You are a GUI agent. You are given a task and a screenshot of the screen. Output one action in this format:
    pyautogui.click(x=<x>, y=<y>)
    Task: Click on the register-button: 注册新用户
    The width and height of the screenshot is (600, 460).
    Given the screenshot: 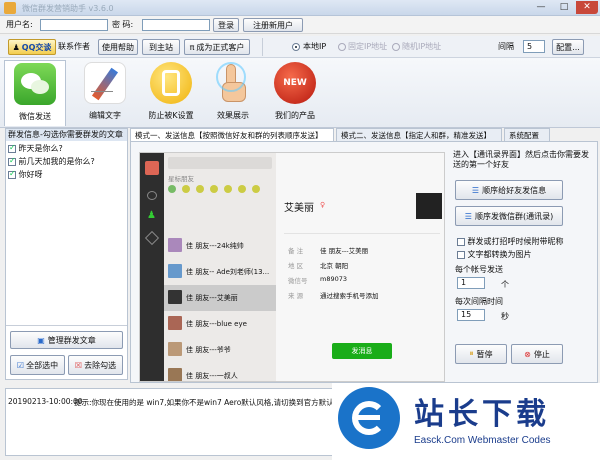 What is the action you would take?
    pyautogui.click(x=273, y=25)
    